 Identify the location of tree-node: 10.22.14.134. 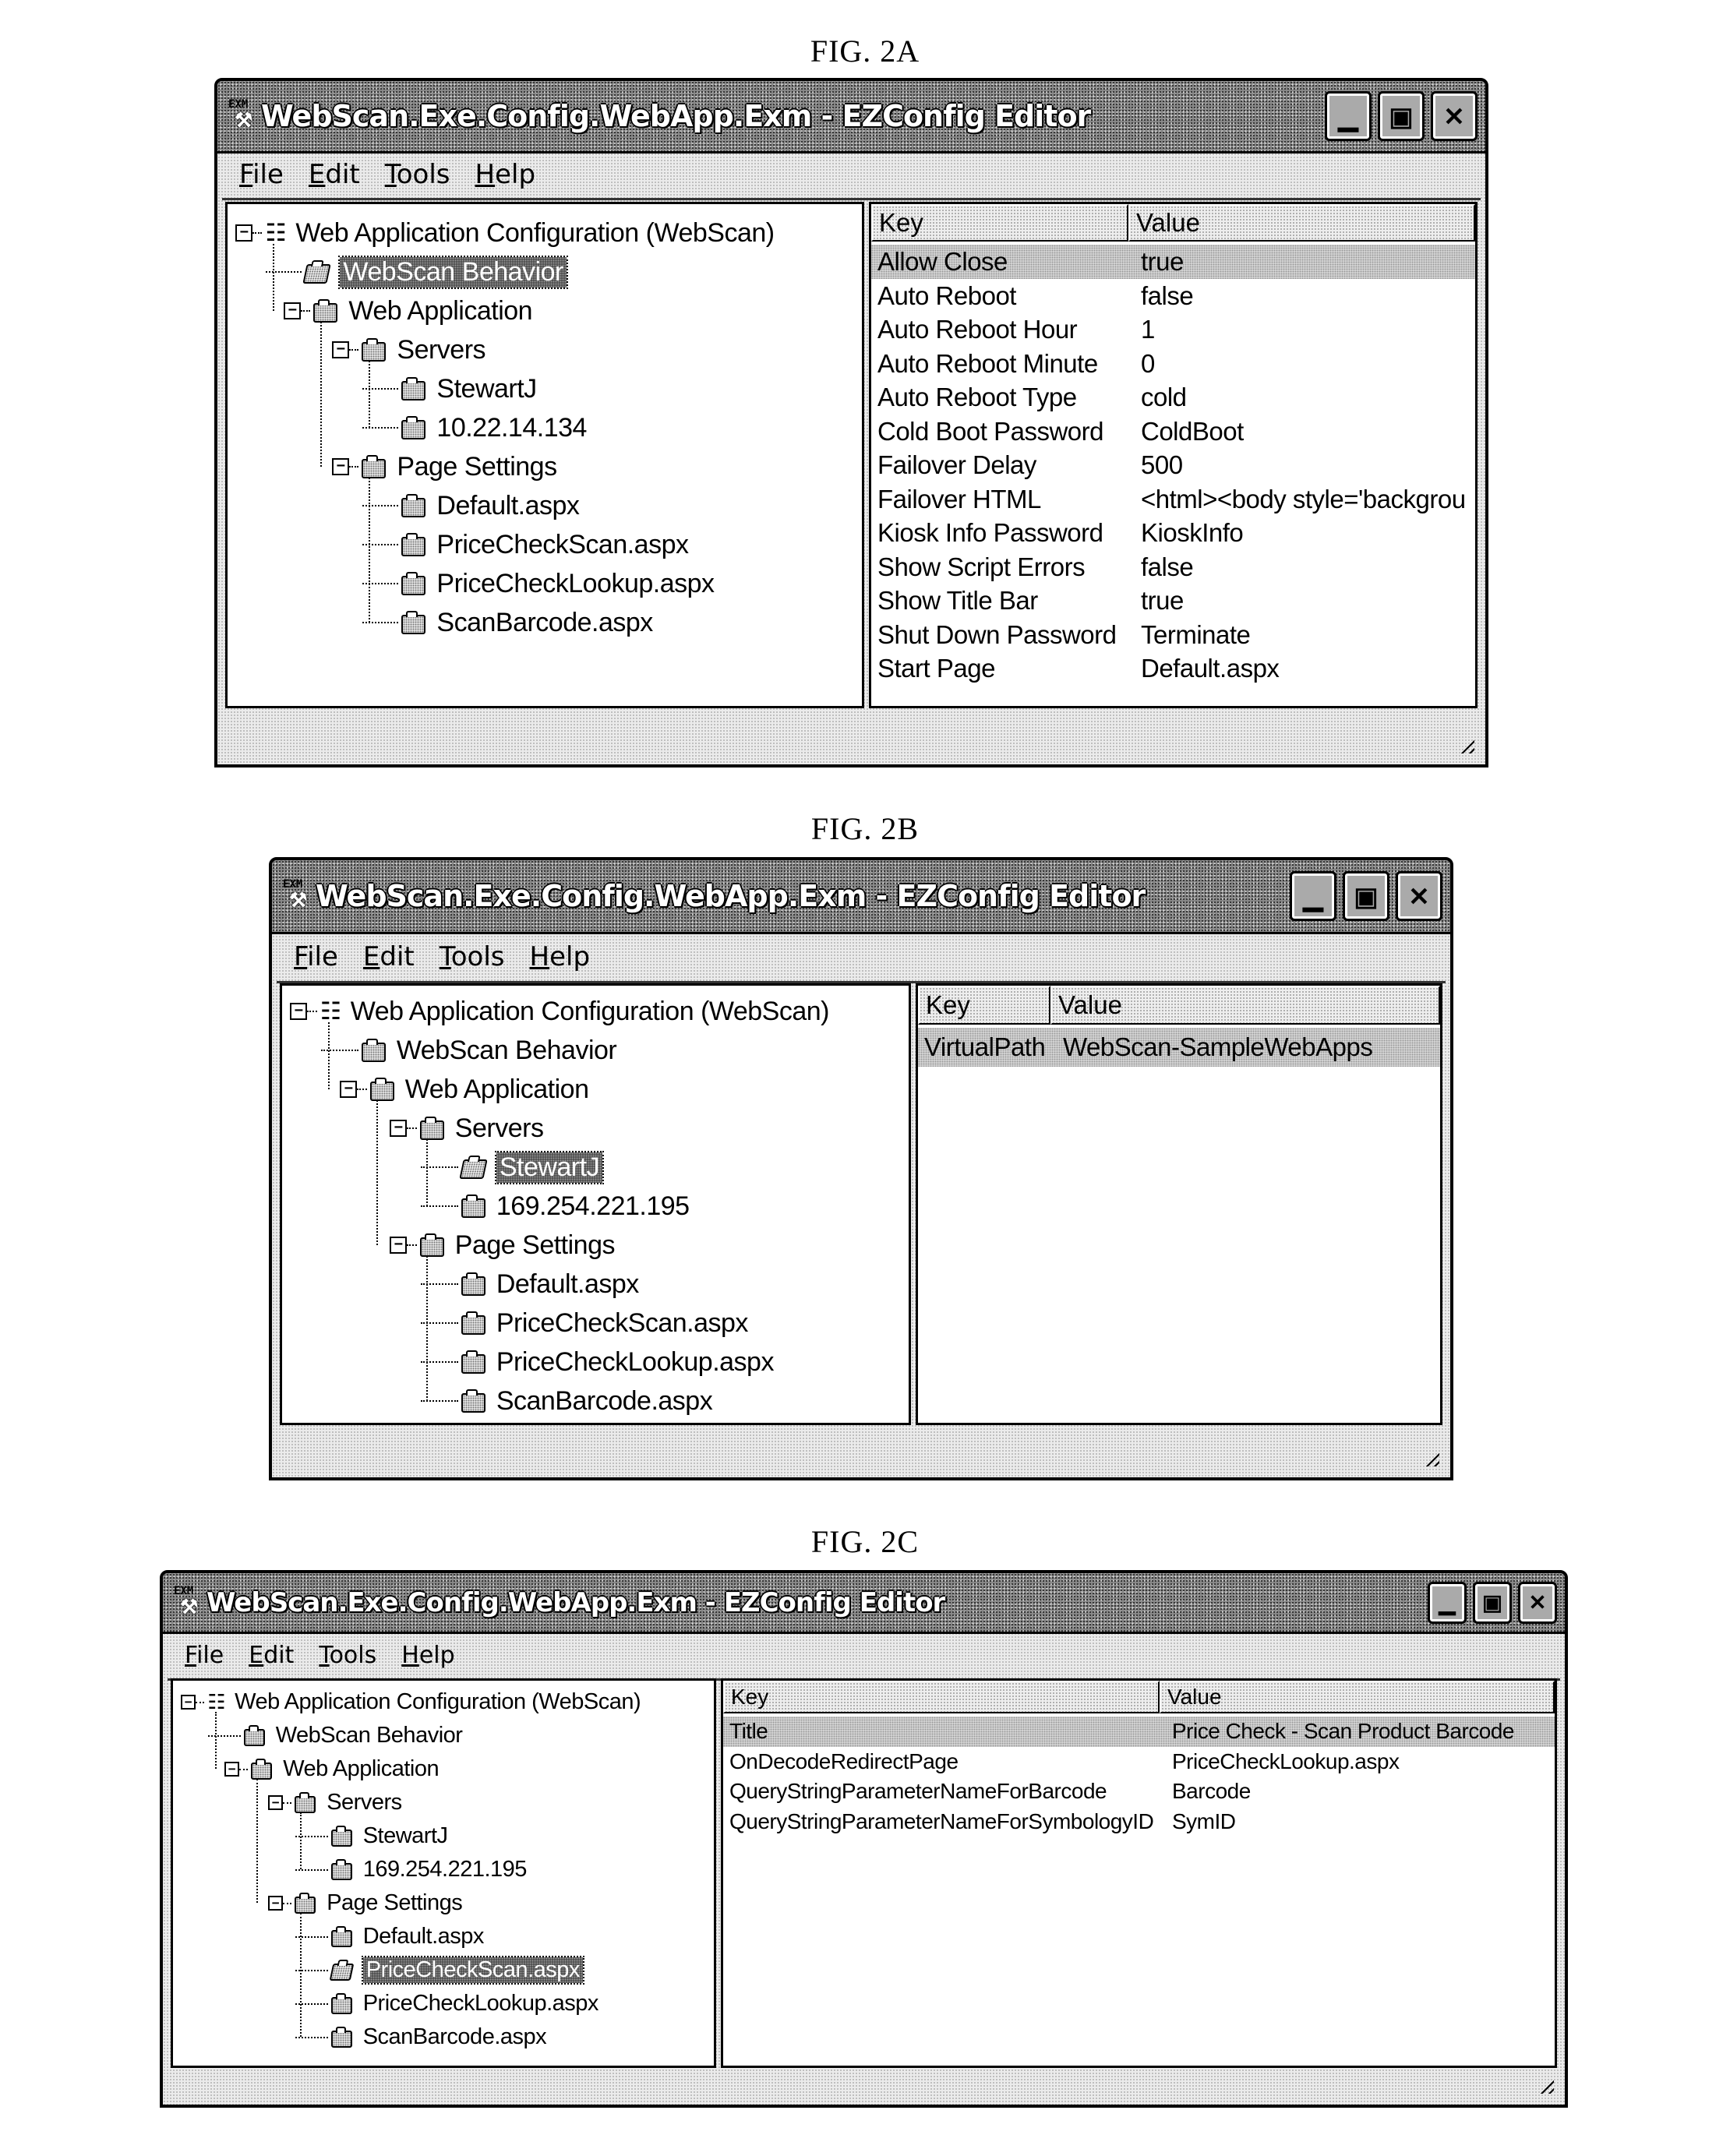
(474, 427).